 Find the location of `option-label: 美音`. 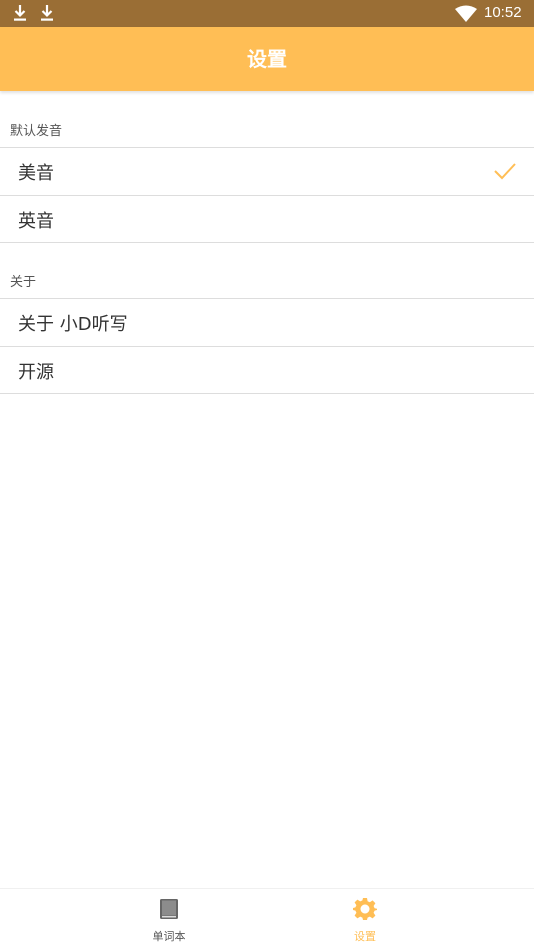

option-label: 美音 is located at coordinates (36, 173).